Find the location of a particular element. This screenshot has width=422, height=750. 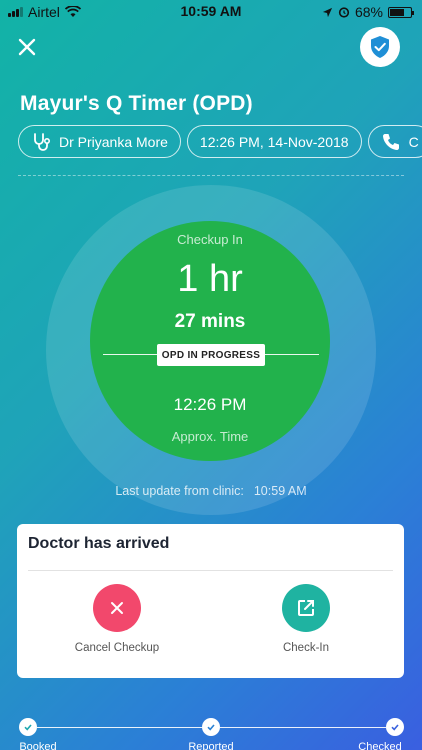

approx-time: 12:26 PM is located at coordinates (210, 404).